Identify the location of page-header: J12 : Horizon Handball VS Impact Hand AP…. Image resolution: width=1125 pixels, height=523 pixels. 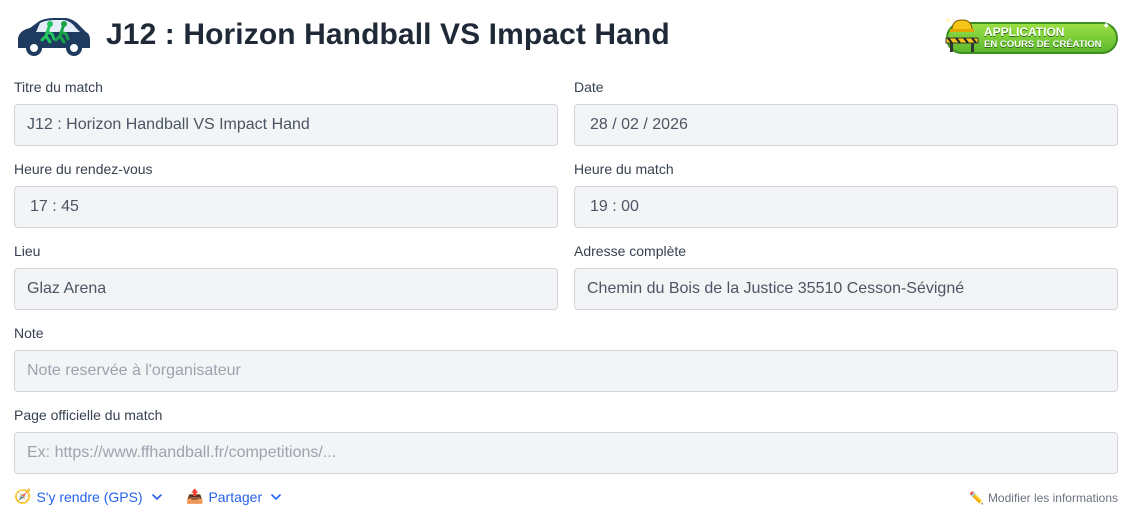
(566, 36).